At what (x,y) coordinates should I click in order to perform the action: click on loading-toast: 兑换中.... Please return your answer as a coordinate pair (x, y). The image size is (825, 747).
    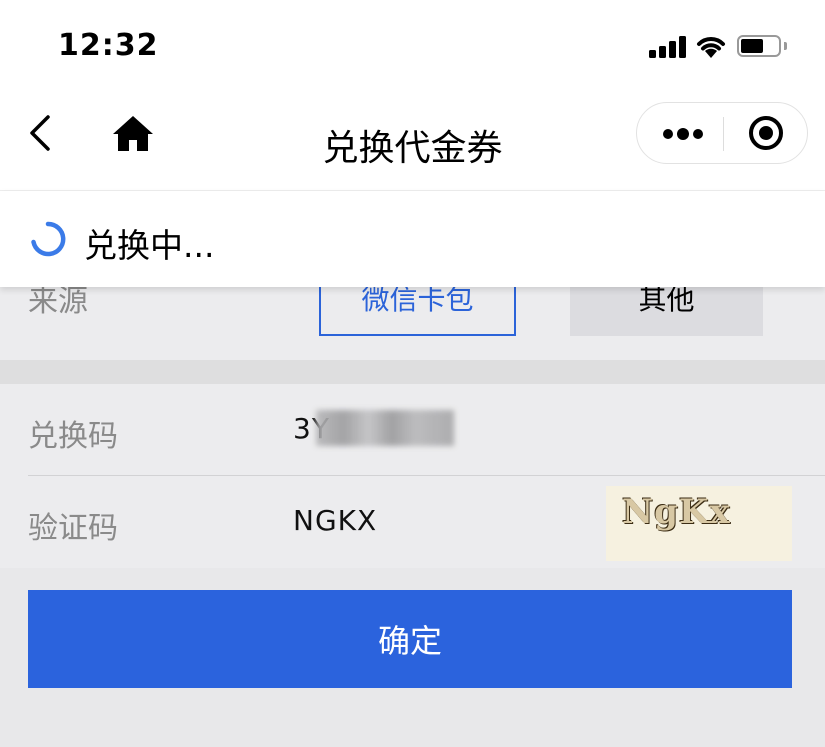
    Looking at the image, I should click on (412, 239).